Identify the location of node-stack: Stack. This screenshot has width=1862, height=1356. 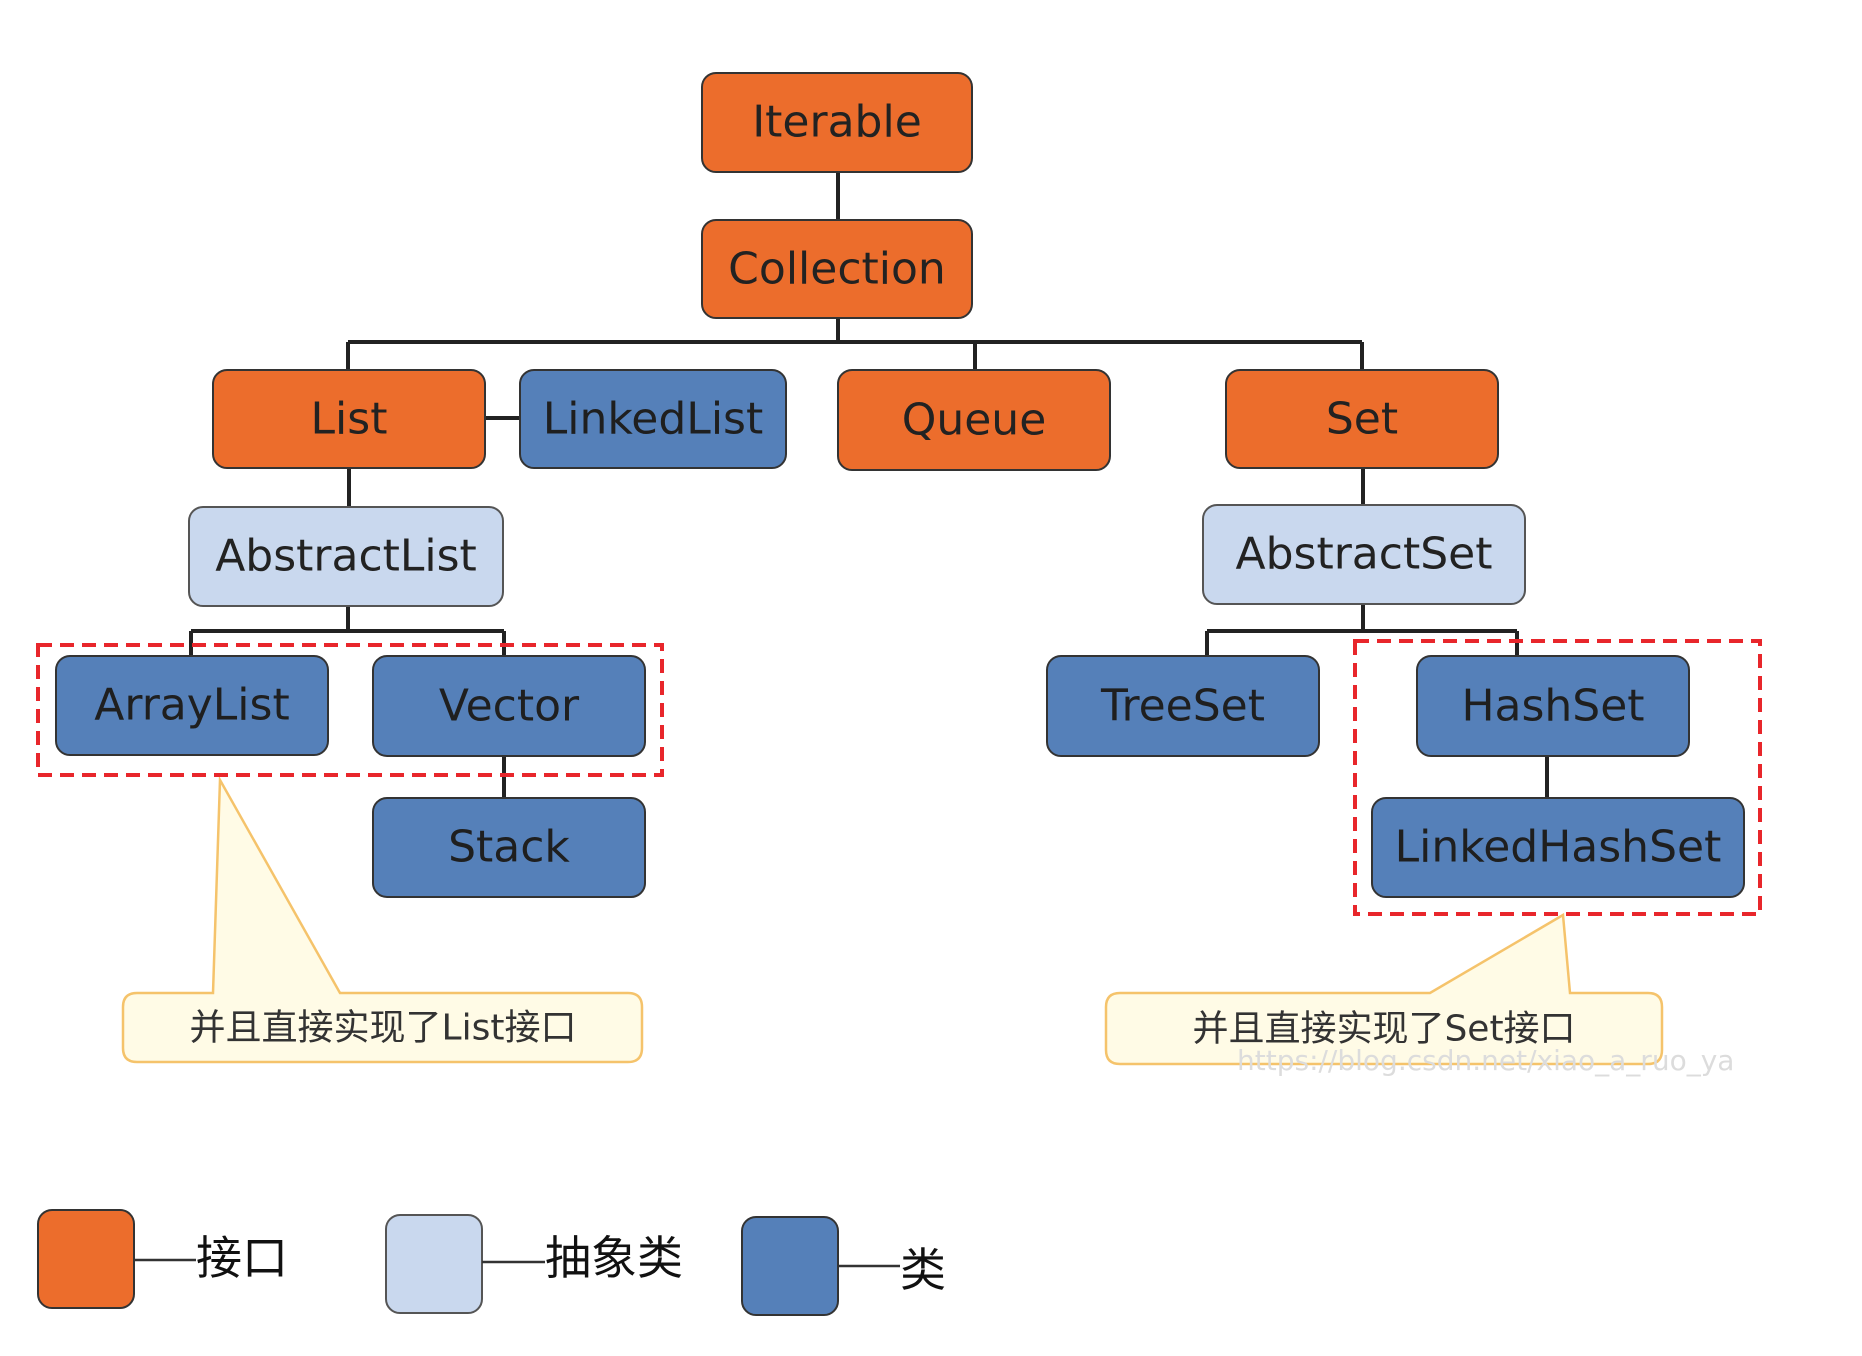
(509, 847).